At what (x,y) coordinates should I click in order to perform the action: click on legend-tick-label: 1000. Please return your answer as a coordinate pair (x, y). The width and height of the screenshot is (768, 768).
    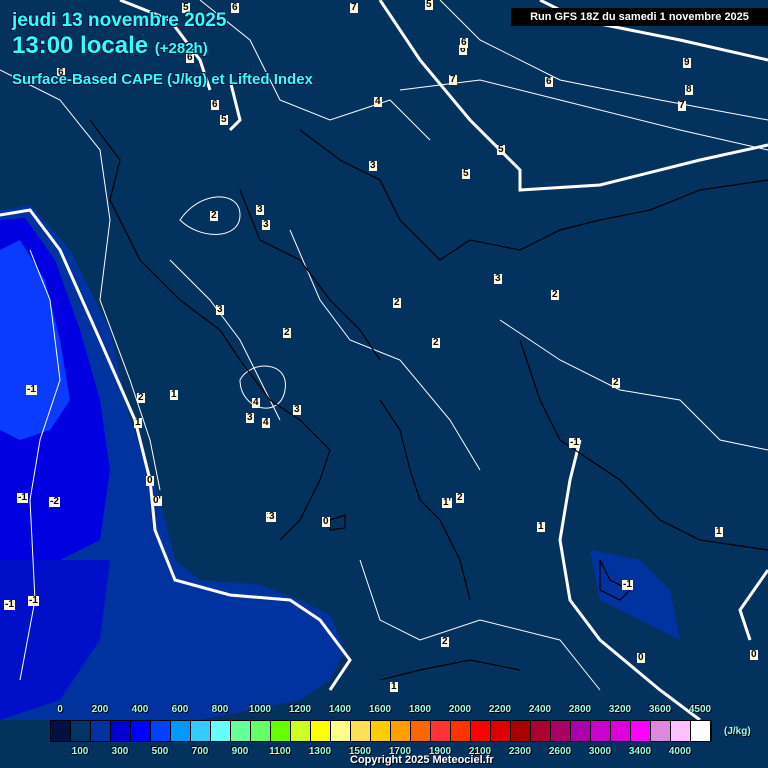
    Looking at the image, I should click on (260, 709).